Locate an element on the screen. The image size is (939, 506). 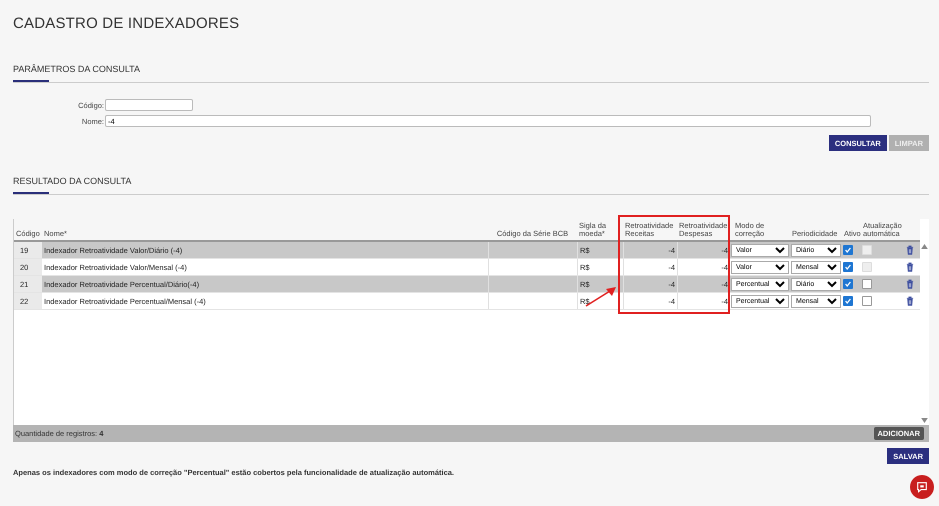
scroll-up-icon is located at coordinates (924, 246).